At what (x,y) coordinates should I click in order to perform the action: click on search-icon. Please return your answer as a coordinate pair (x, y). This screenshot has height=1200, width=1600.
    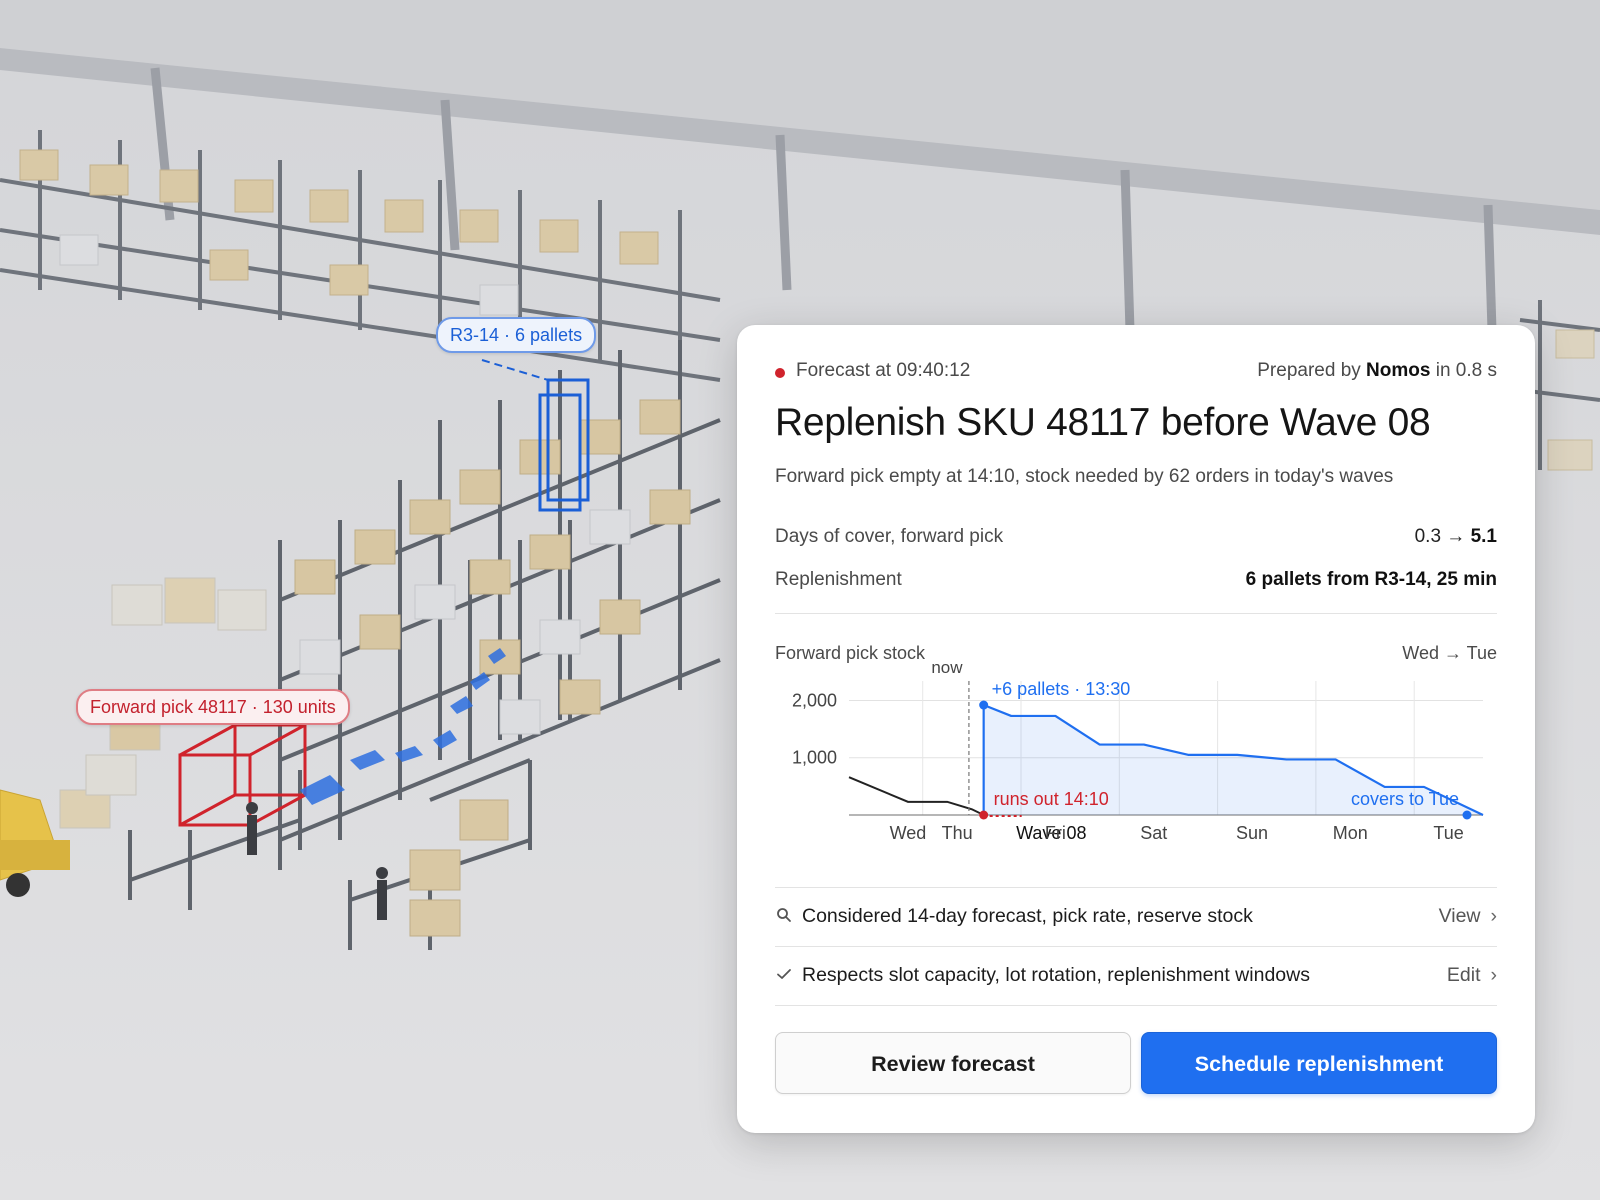
    Looking at the image, I should click on (784, 915).